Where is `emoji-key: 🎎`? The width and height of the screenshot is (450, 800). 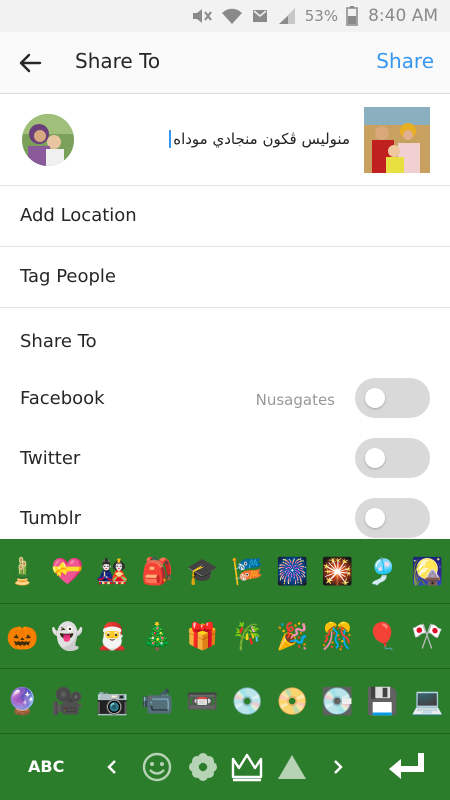 emoji-key: 🎎 is located at coordinates (112, 571).